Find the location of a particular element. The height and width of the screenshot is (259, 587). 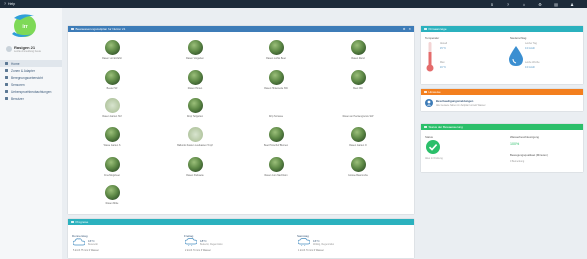

sprinkler-card: Rasen zum Nachbarn is located at coordinates (276, 168).